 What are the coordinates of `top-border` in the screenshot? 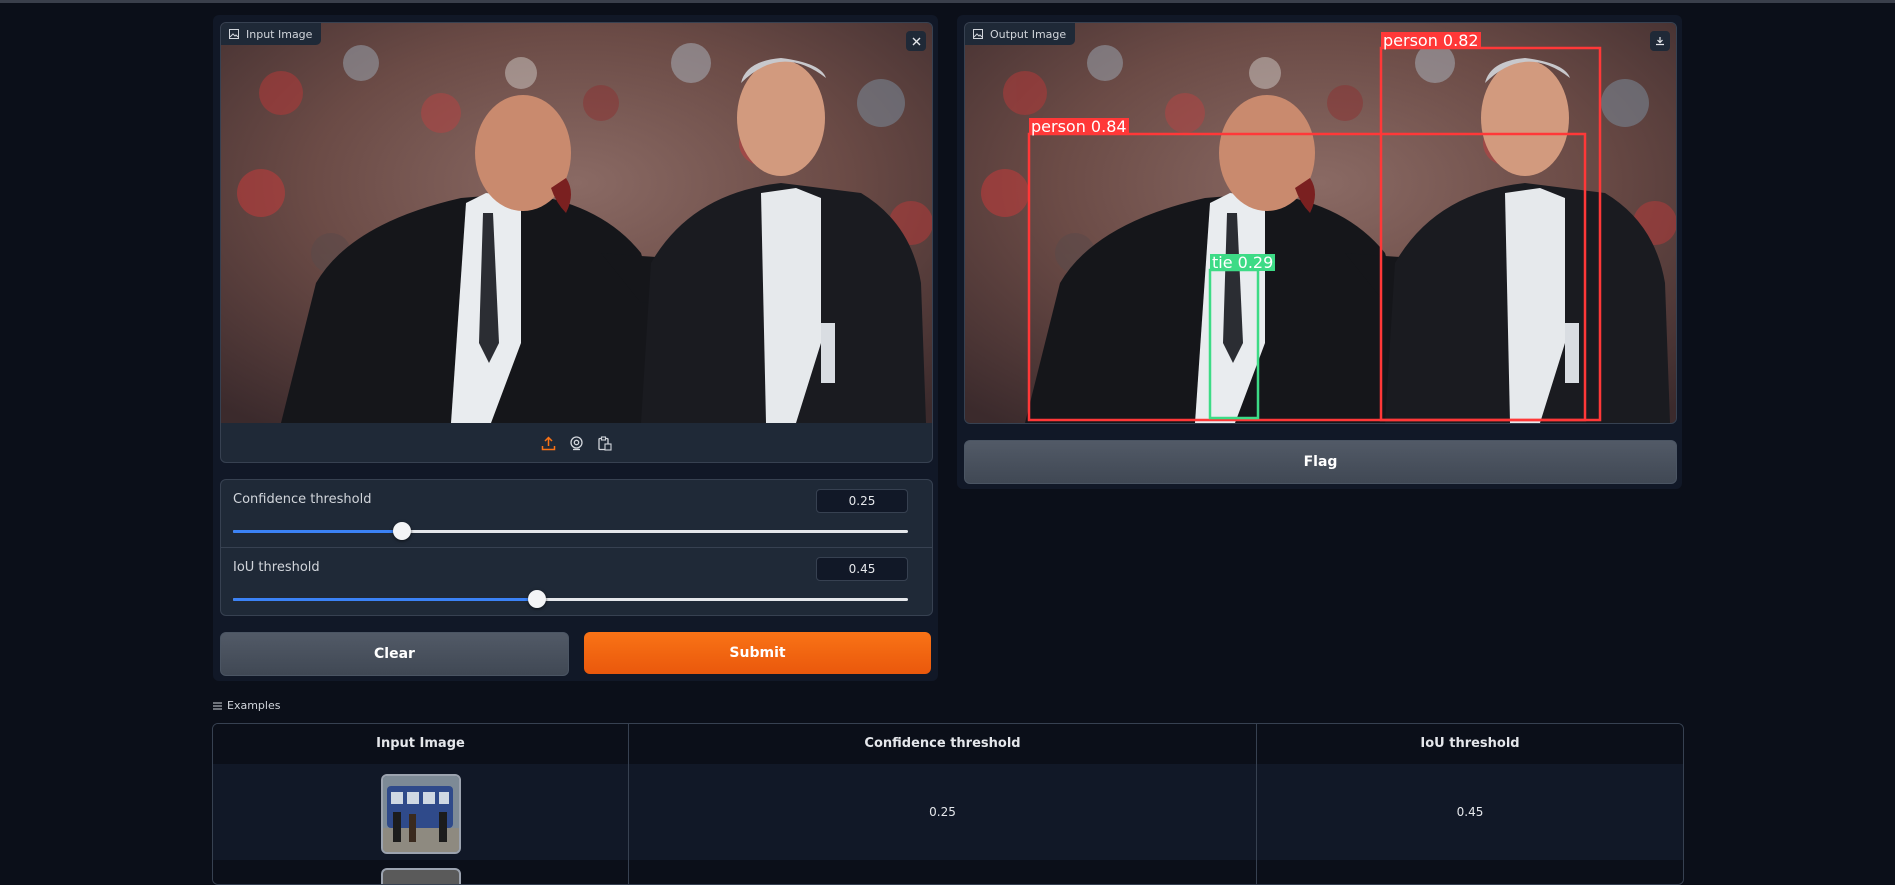 It's located at (947, 1).